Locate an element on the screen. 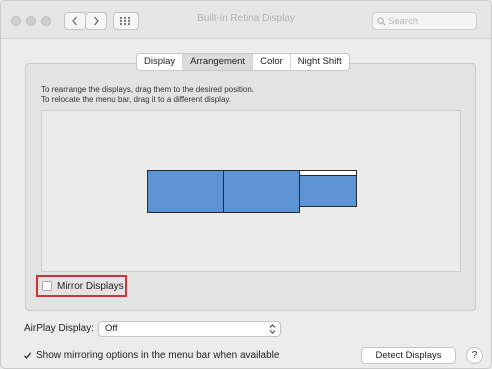 This screenshot has width=492, height=369. mirror-displays-checkbox is located at coordinates (47, 286).